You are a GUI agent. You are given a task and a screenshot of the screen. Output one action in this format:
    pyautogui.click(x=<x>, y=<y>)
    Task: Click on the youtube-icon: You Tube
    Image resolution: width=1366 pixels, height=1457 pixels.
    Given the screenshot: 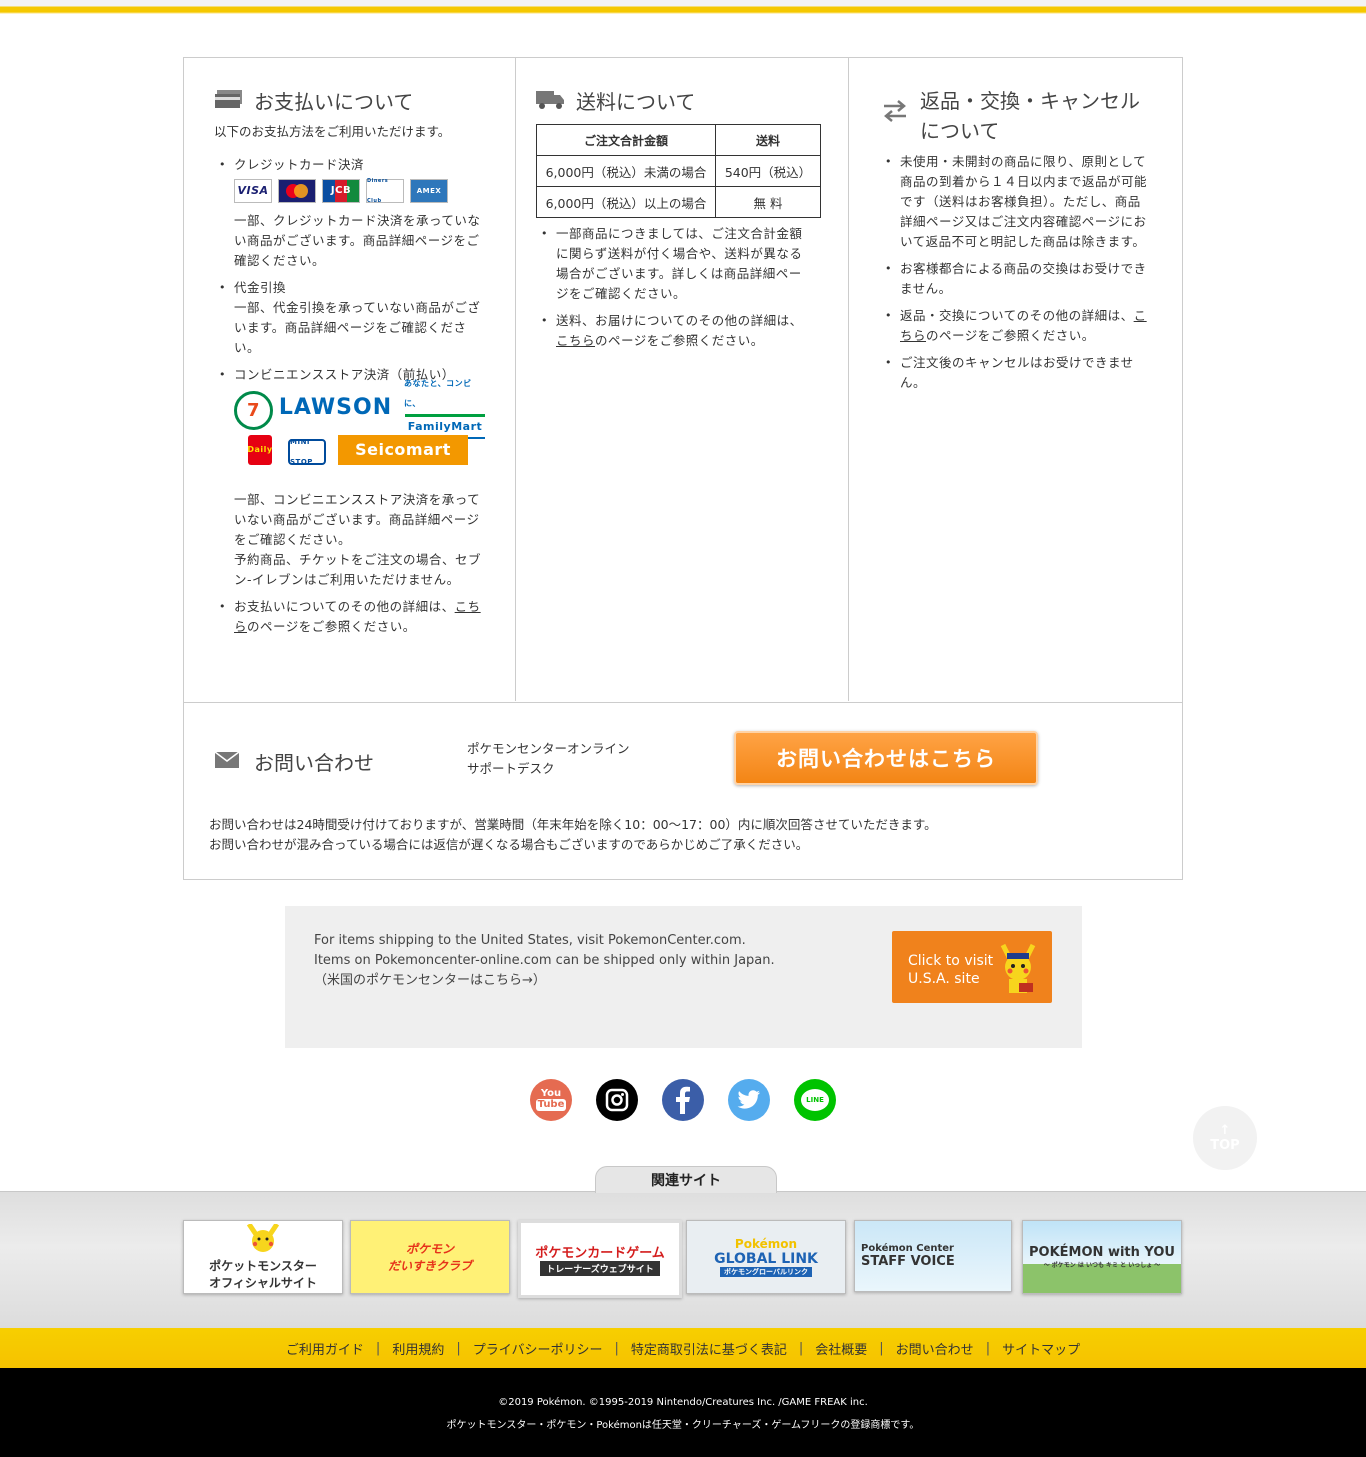 What is the action you would take?
    pyautogui.click(x=551, y=1100)
    